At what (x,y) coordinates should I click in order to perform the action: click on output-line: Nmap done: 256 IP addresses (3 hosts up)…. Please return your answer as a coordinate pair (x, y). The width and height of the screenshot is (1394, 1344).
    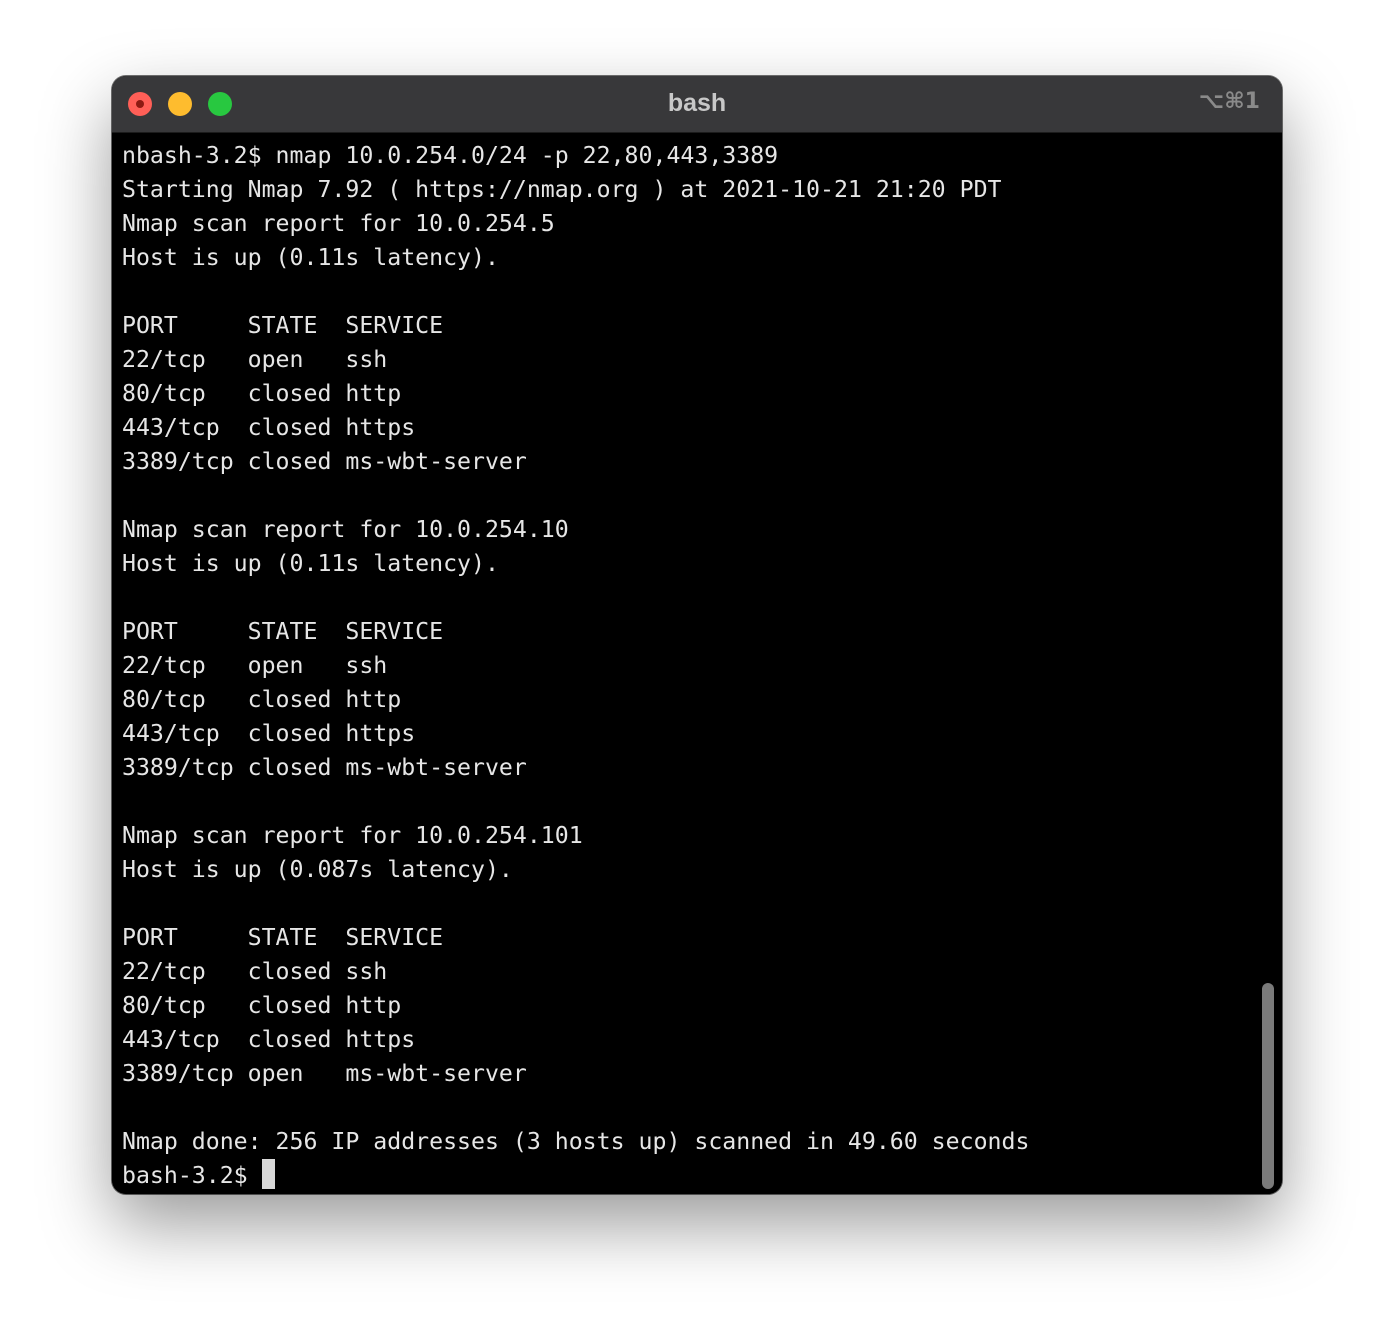
    Looking at the image, I should click on (576, 1141).